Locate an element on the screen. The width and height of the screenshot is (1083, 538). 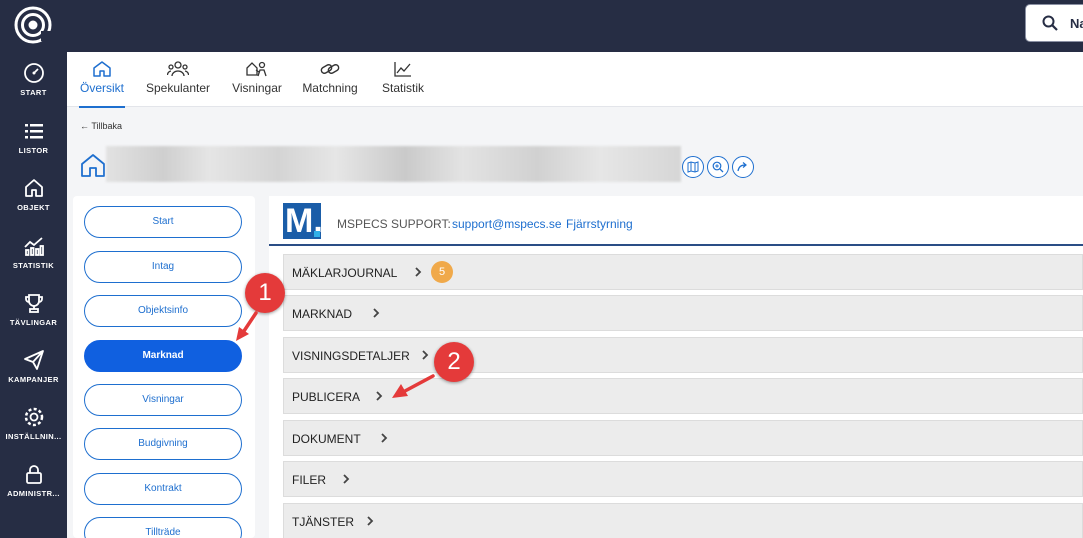
sidebar-label: LISTOR is located at coordinates (33, 150).